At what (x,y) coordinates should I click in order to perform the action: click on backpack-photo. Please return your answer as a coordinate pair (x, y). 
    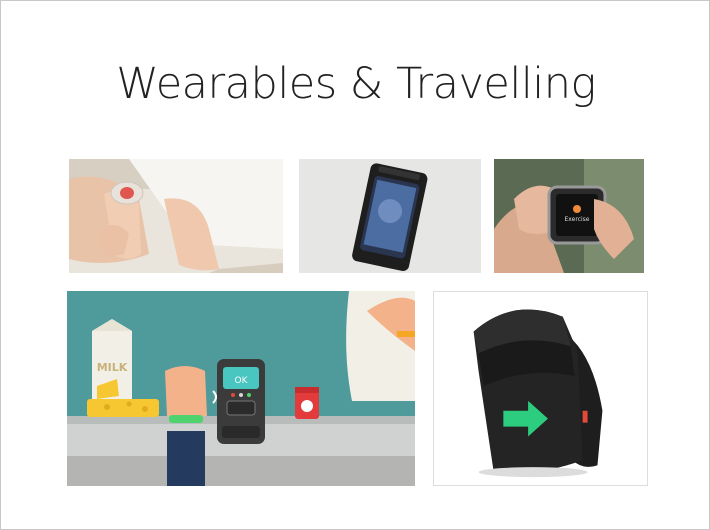
    Looking at the image, I should click on (540, 388).